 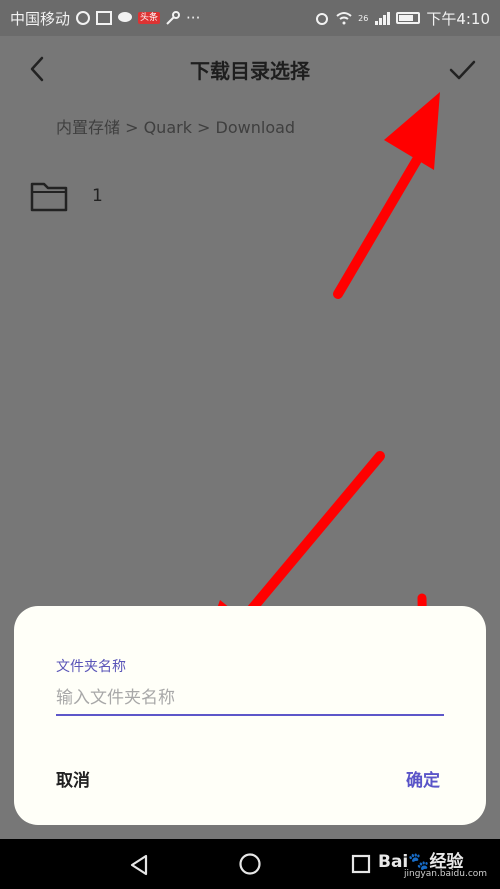 I want to click on page-title: 下载目录选择, so click(x=250, y=70).